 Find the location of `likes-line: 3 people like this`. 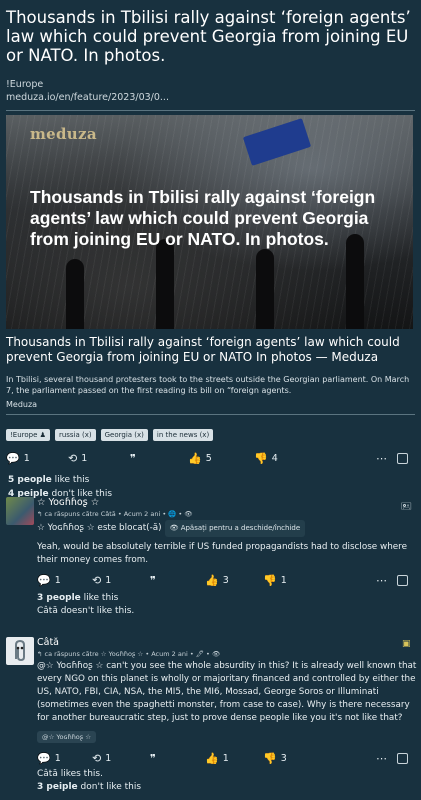

likes-line: 3 people like this is located at coordinates (77, 598).